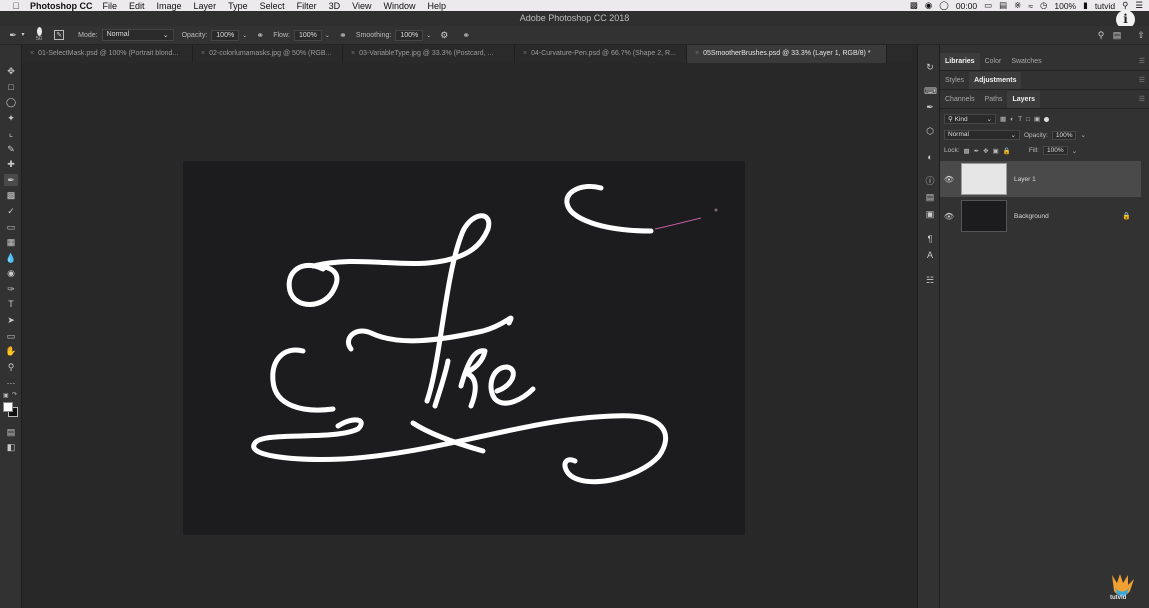  I want to click on marquee-tool-icon: □, so click(11, 87).